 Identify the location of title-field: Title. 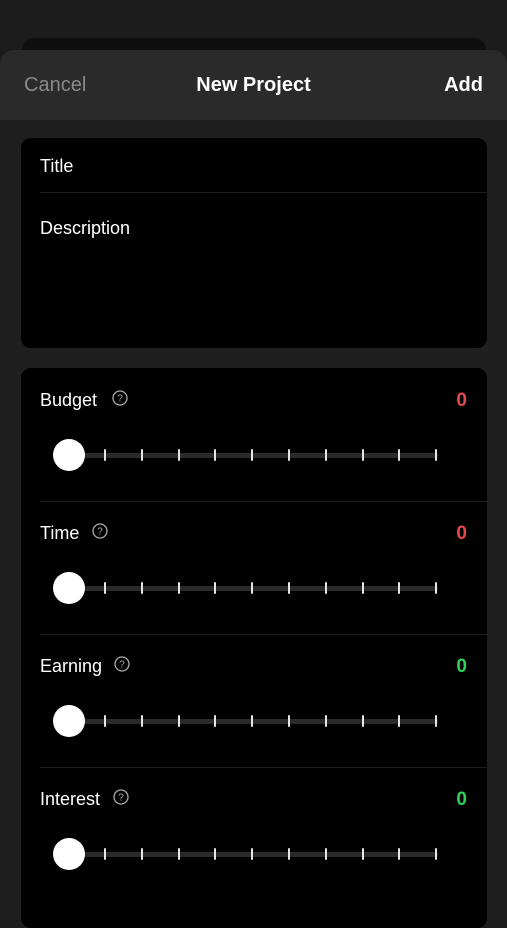
(56, 166).